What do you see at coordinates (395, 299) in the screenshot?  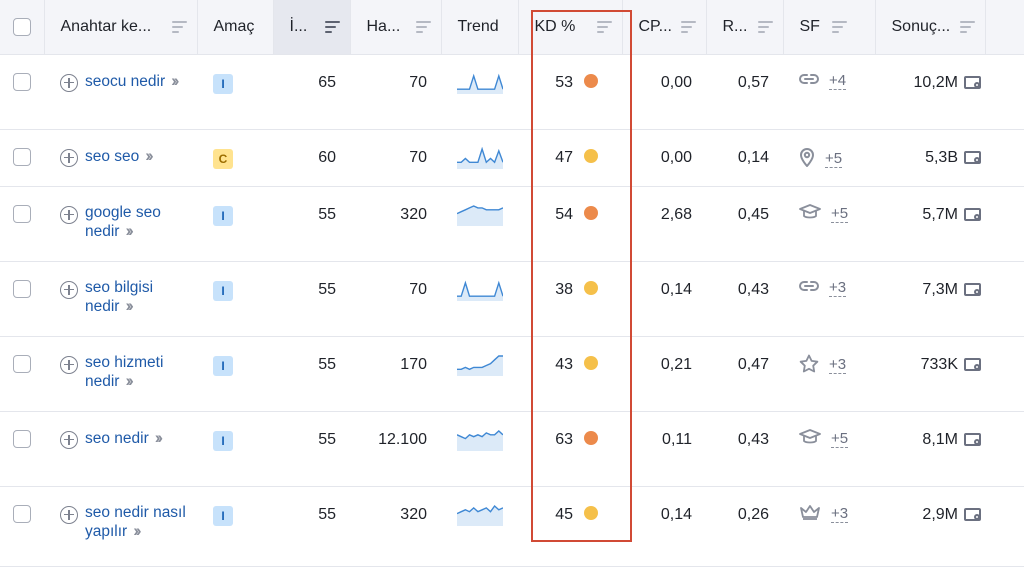 I see `volume-cell: 70` at bounding box center [395, 299].